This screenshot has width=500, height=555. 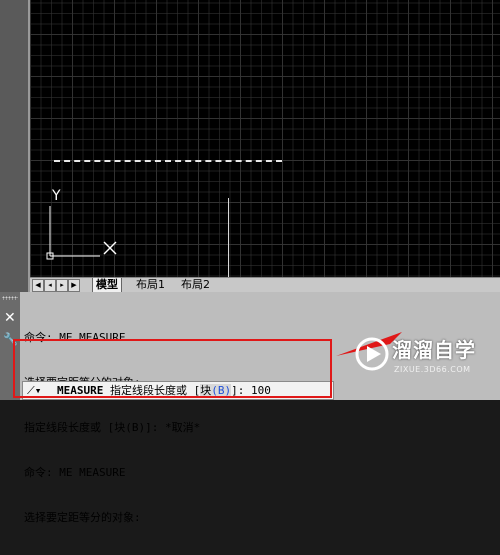 I want to click on history-line: 指定线段长度或 [块(B)]: *取消*, so click(x=112, y=427).